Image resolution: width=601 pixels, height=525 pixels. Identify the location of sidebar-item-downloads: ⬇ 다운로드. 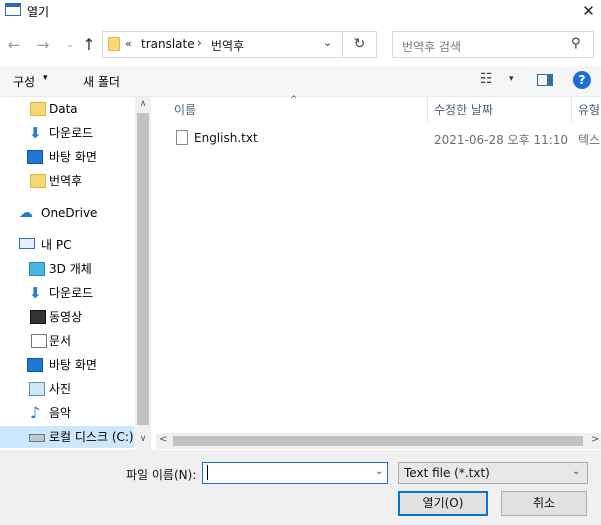
(67, 133).